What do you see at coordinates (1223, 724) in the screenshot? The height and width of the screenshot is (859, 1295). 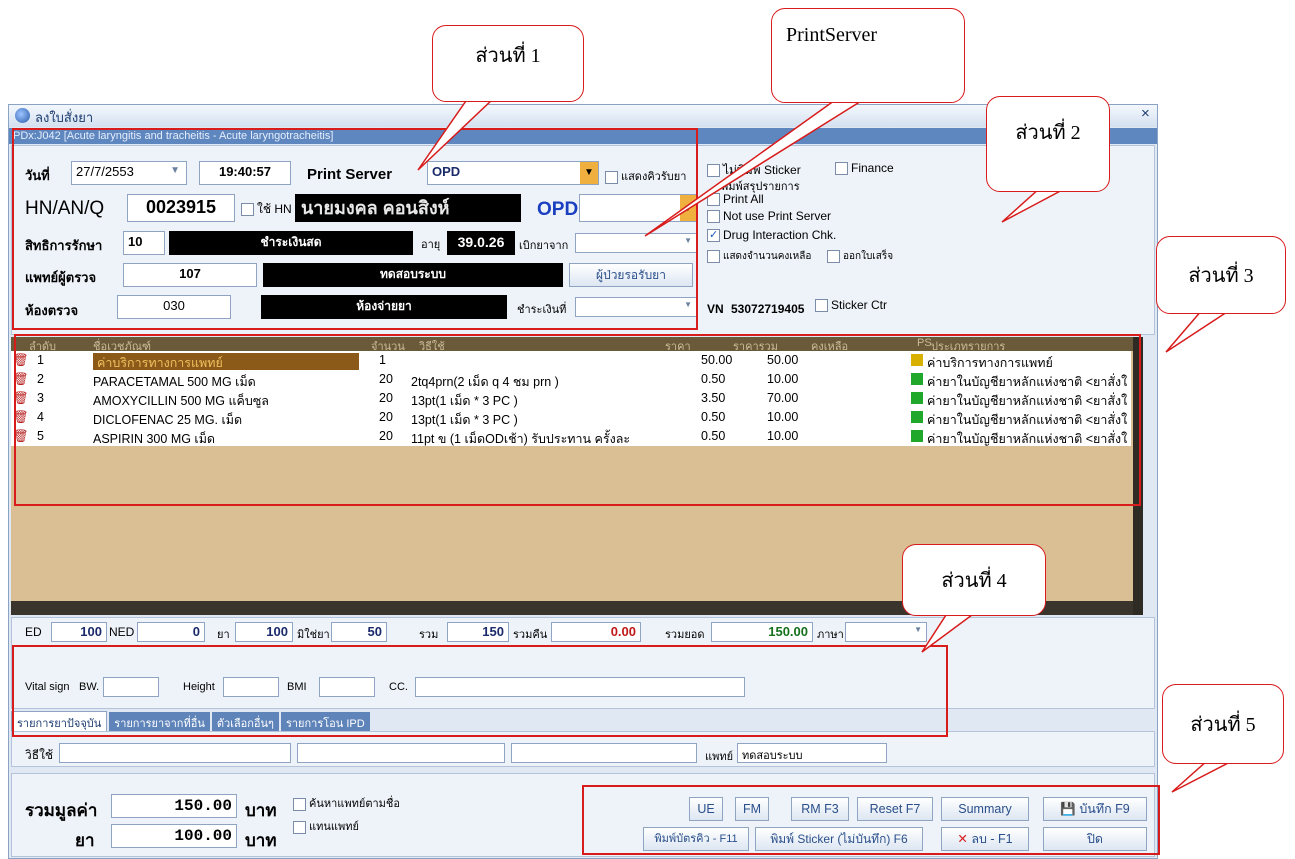 I see `callout-part-5: ส่วนที่ 5` at bounding box center [1223, 724].